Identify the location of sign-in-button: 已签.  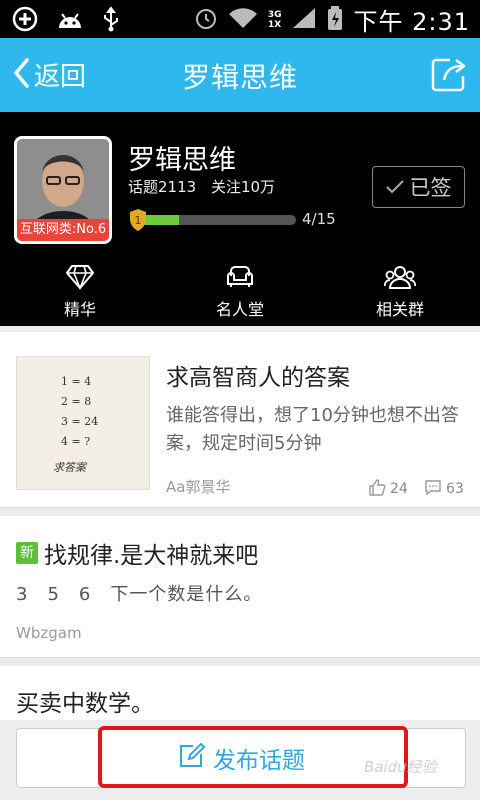
(418, 187).